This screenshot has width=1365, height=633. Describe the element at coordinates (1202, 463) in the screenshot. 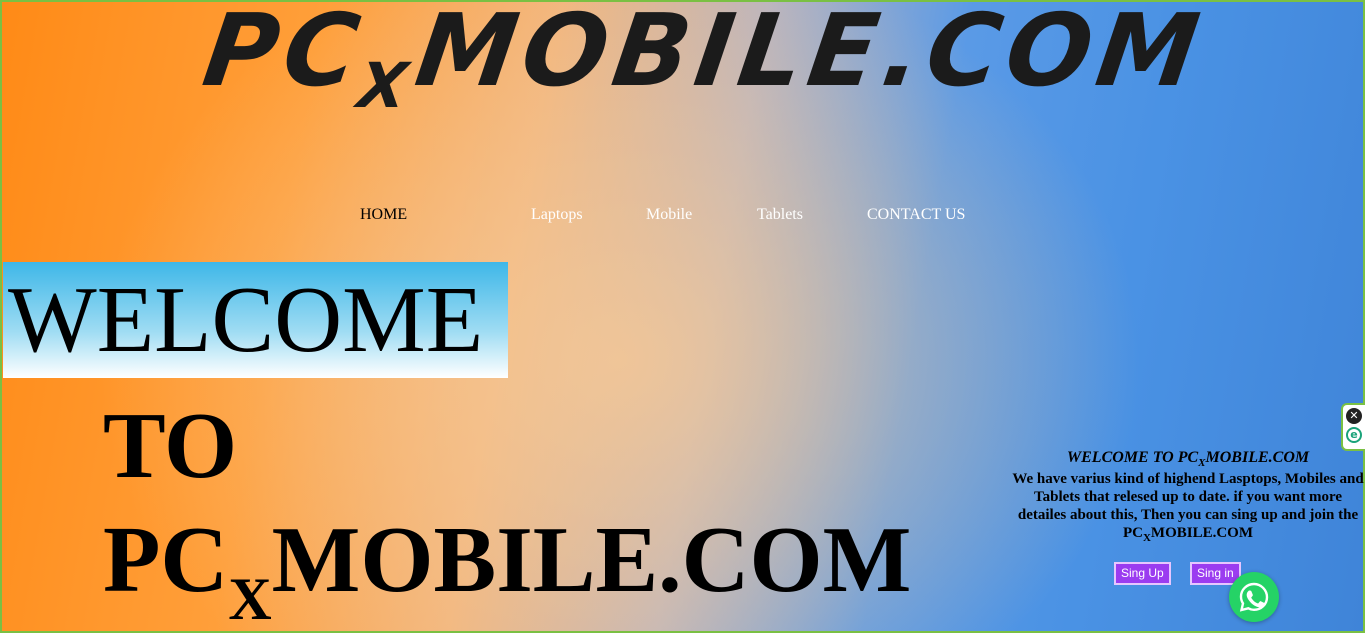

I see `info-title-sub: X` at that location.